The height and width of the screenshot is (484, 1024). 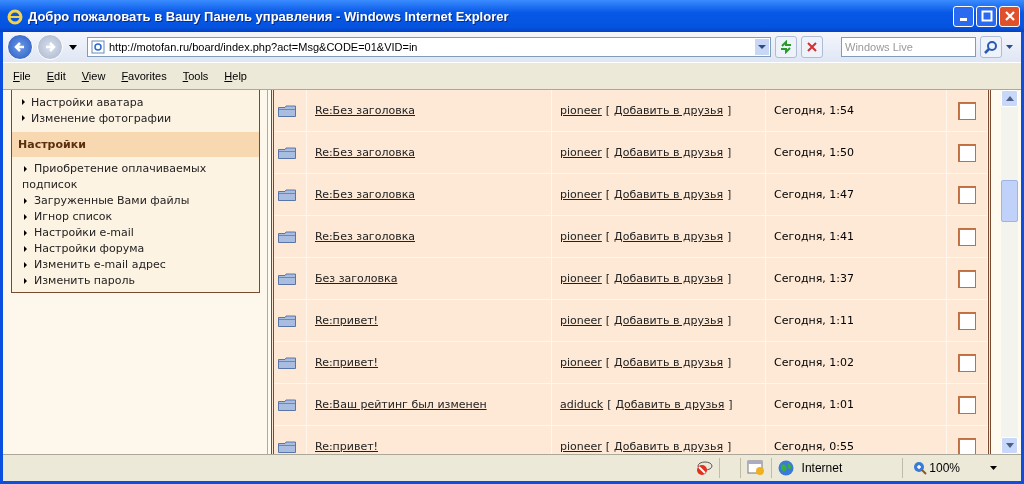 I want to click on sidebar-link: Изменить e-mail адрес, so click(x=140, y=265).